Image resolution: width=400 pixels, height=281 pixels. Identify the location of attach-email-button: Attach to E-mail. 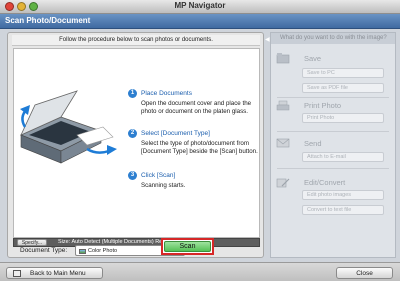
(343, 157).